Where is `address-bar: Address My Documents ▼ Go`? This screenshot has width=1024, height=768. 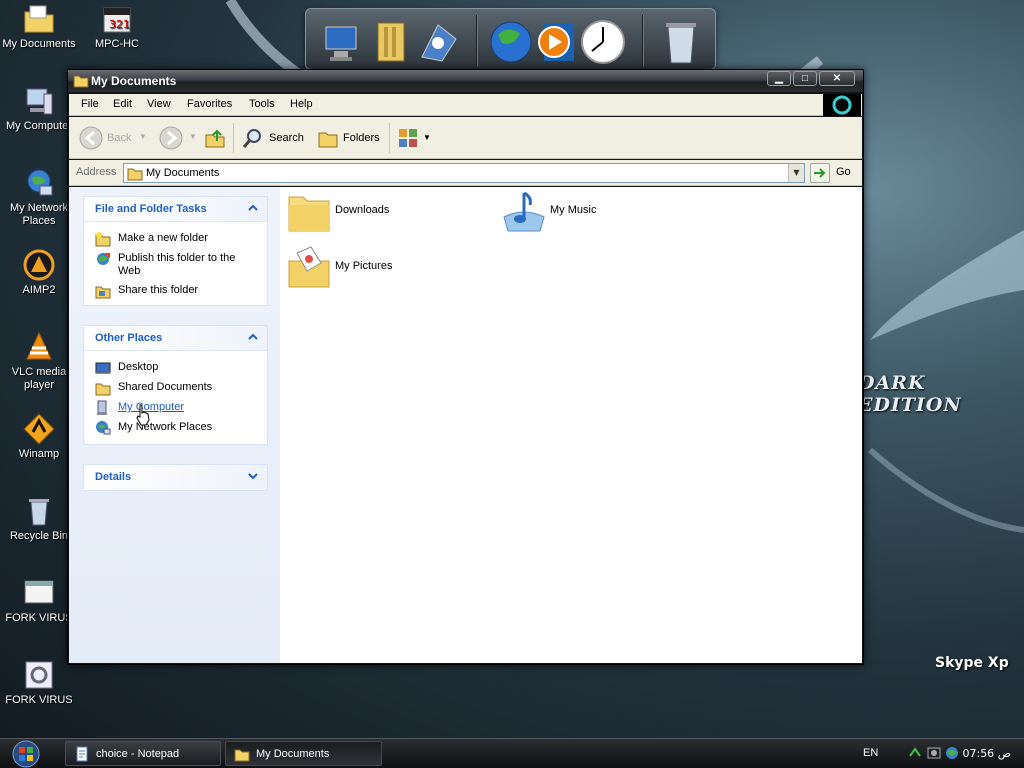 address-bar: Address My Documents ▼ Go is located at coordinates (465, 173).